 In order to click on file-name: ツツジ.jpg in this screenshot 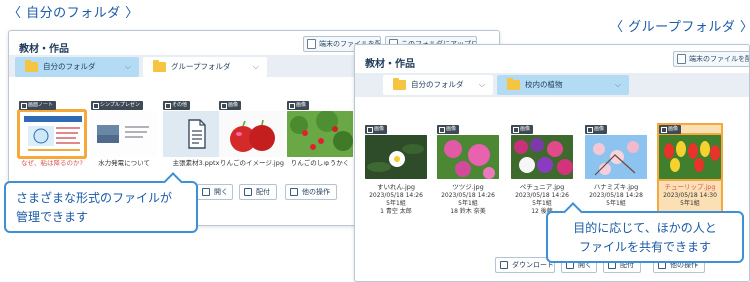, I will do `click(468, 187)`.